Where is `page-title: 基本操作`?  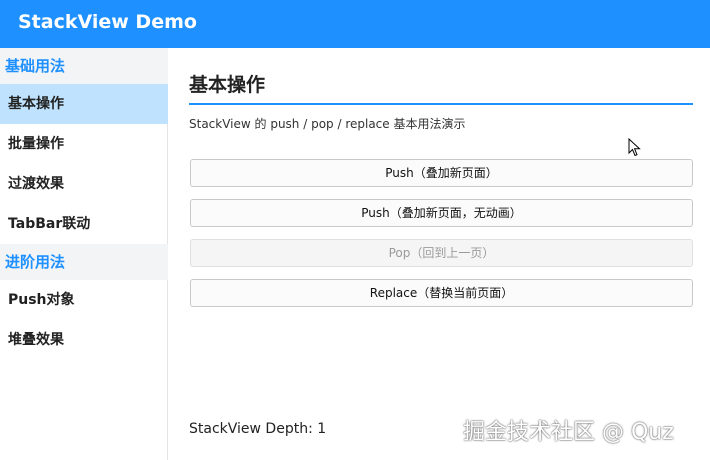
page-title: 基本操作 is located at coordinates (227, 85).